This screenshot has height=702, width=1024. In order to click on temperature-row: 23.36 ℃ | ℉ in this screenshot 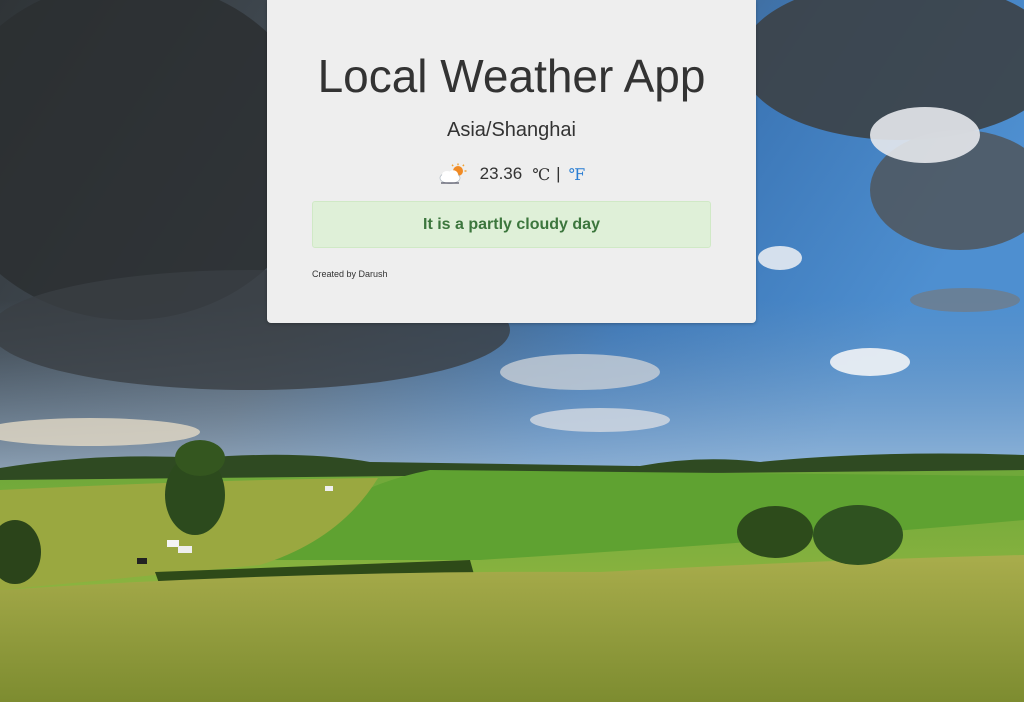, I will do `click(511, 174)`.